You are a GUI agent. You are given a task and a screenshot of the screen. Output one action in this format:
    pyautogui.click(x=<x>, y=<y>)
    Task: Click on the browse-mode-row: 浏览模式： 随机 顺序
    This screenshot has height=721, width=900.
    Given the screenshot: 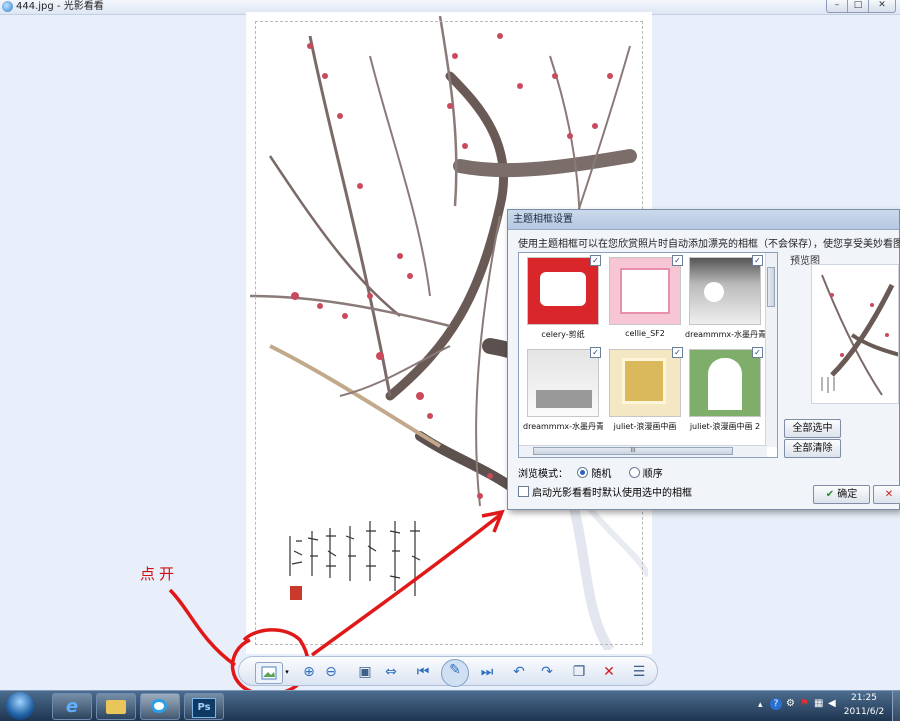 What is the action you would take?
    pyautogui.click(x=590, y=472)
    